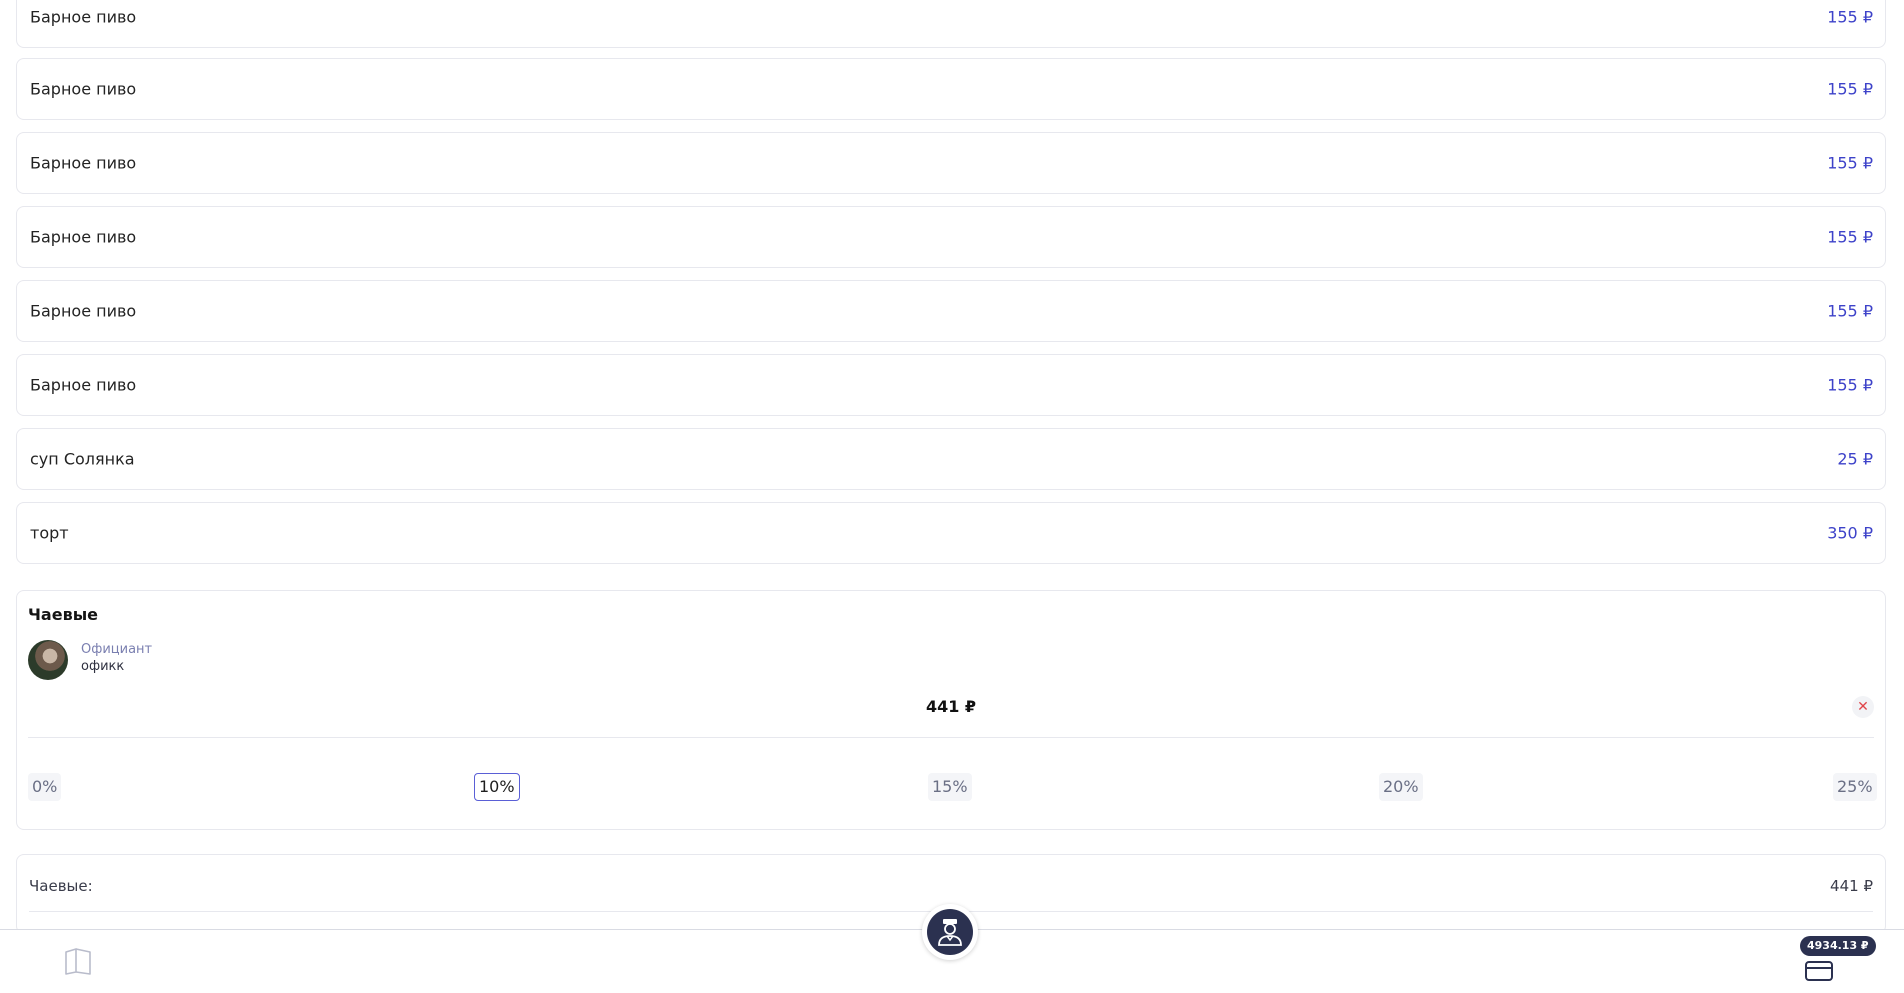 This screenshot has height=993, width=1904. Describe the element at coordinates (1401, 787) in the screenshot. I see `tip-option-20: 20%` at that location.